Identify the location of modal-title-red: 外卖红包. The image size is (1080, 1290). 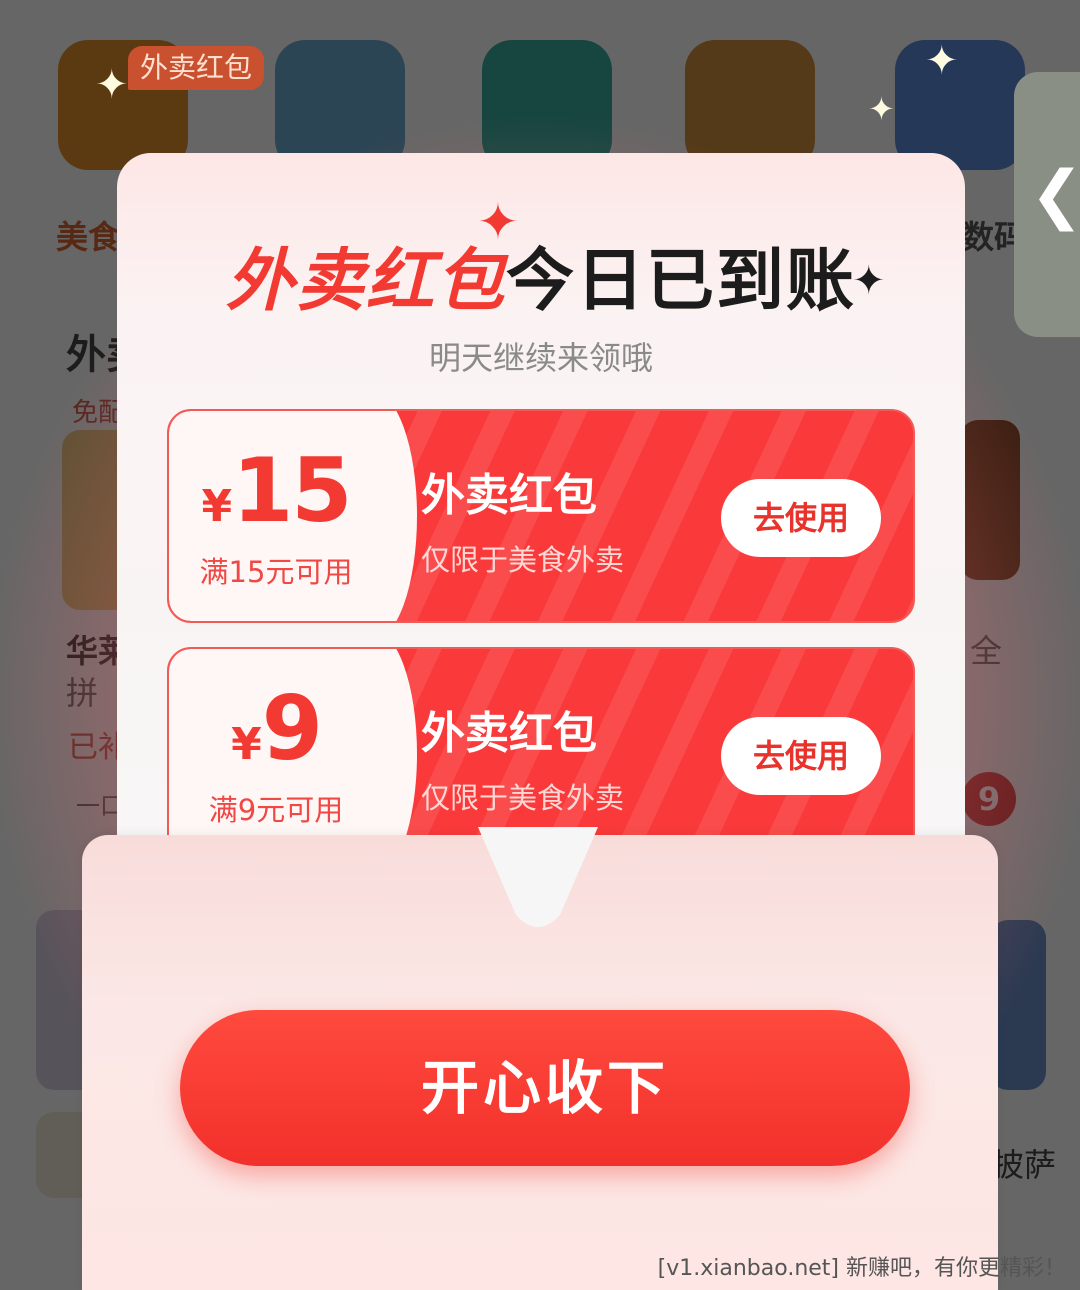
(365, 281).